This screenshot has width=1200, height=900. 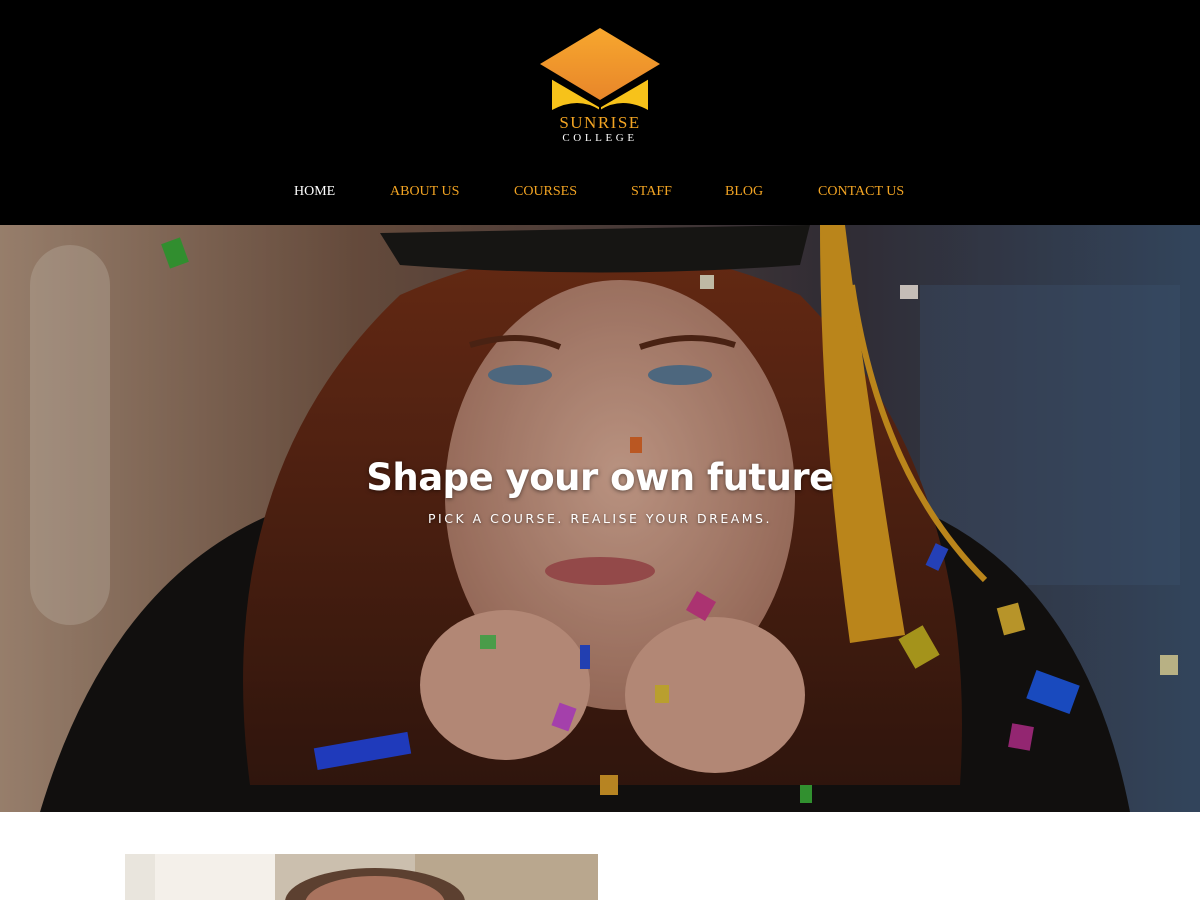 I want to click on nav-staff: STAFF, so click(x=651, y=192).